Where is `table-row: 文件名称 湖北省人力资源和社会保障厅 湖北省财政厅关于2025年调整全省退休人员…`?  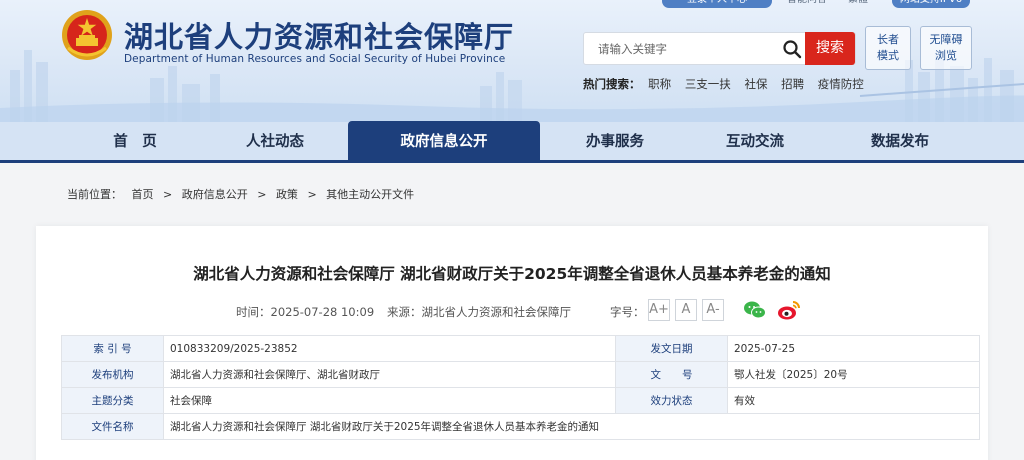
table-row: 文件名称 湖北省人力资源和社会保障厅 湖北省财政厅关于2025年调整全省退休人员… is located at coordinates (520, 426).